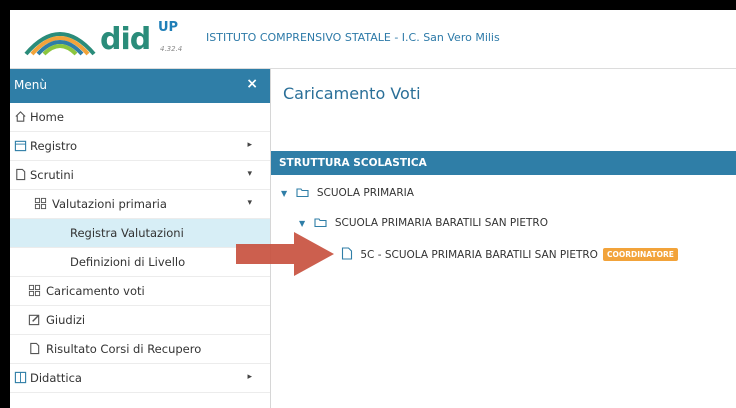 This screenshot has width=736, height=408. Describe the element at coordinates (140, 175) in the screenshot. I see `sidebar-item-scrutini: Scrutini ▾` at that location.